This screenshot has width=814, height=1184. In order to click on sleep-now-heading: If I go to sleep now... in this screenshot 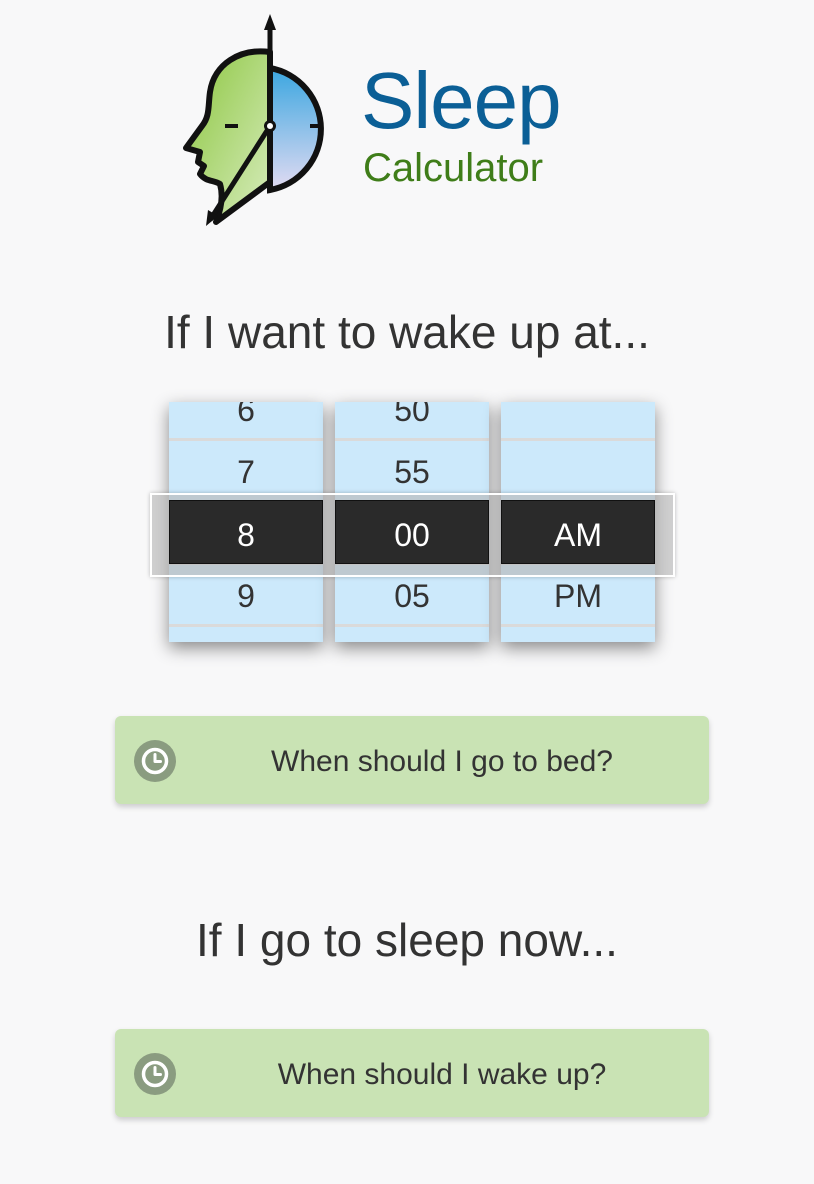, I will do `click(407, 940)`.